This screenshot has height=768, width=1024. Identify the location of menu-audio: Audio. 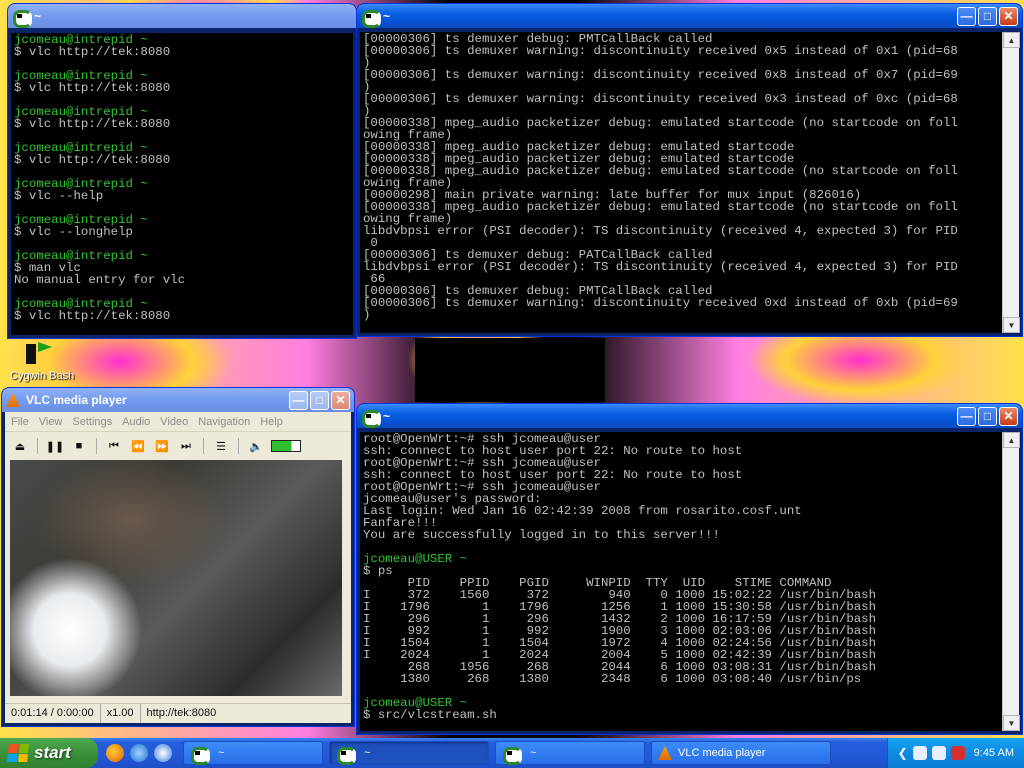
(136, 422).